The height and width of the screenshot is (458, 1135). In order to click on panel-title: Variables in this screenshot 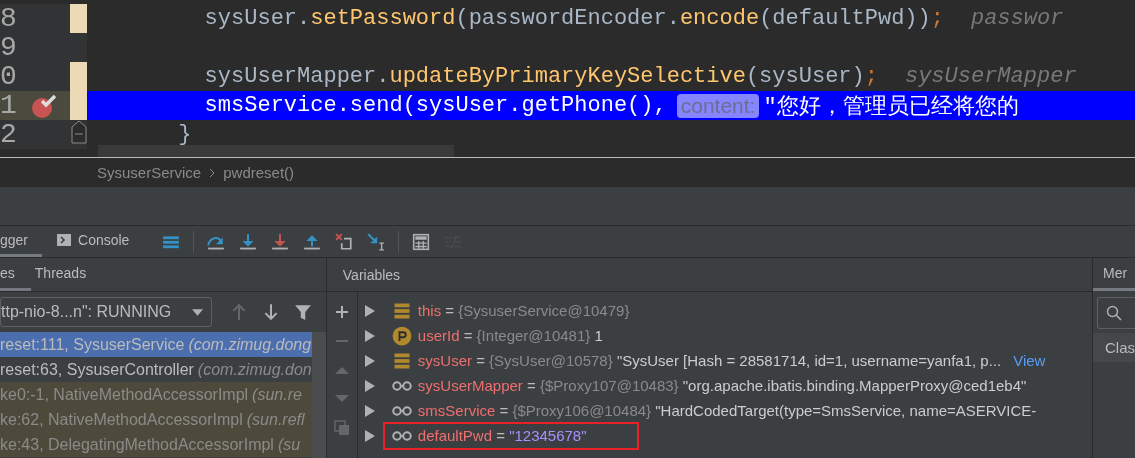, I will do `click(371, 274)`.